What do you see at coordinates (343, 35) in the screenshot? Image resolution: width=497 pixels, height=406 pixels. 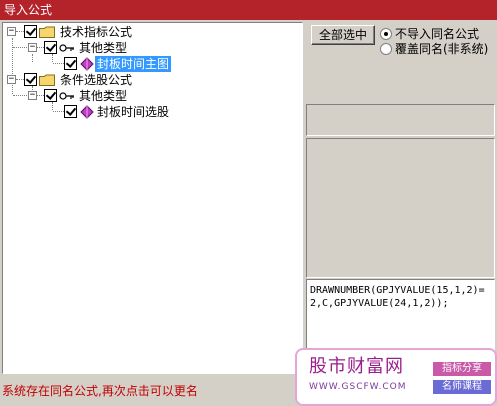 I see `select-all-button: 全部选中` at bounding box center [343, 35].